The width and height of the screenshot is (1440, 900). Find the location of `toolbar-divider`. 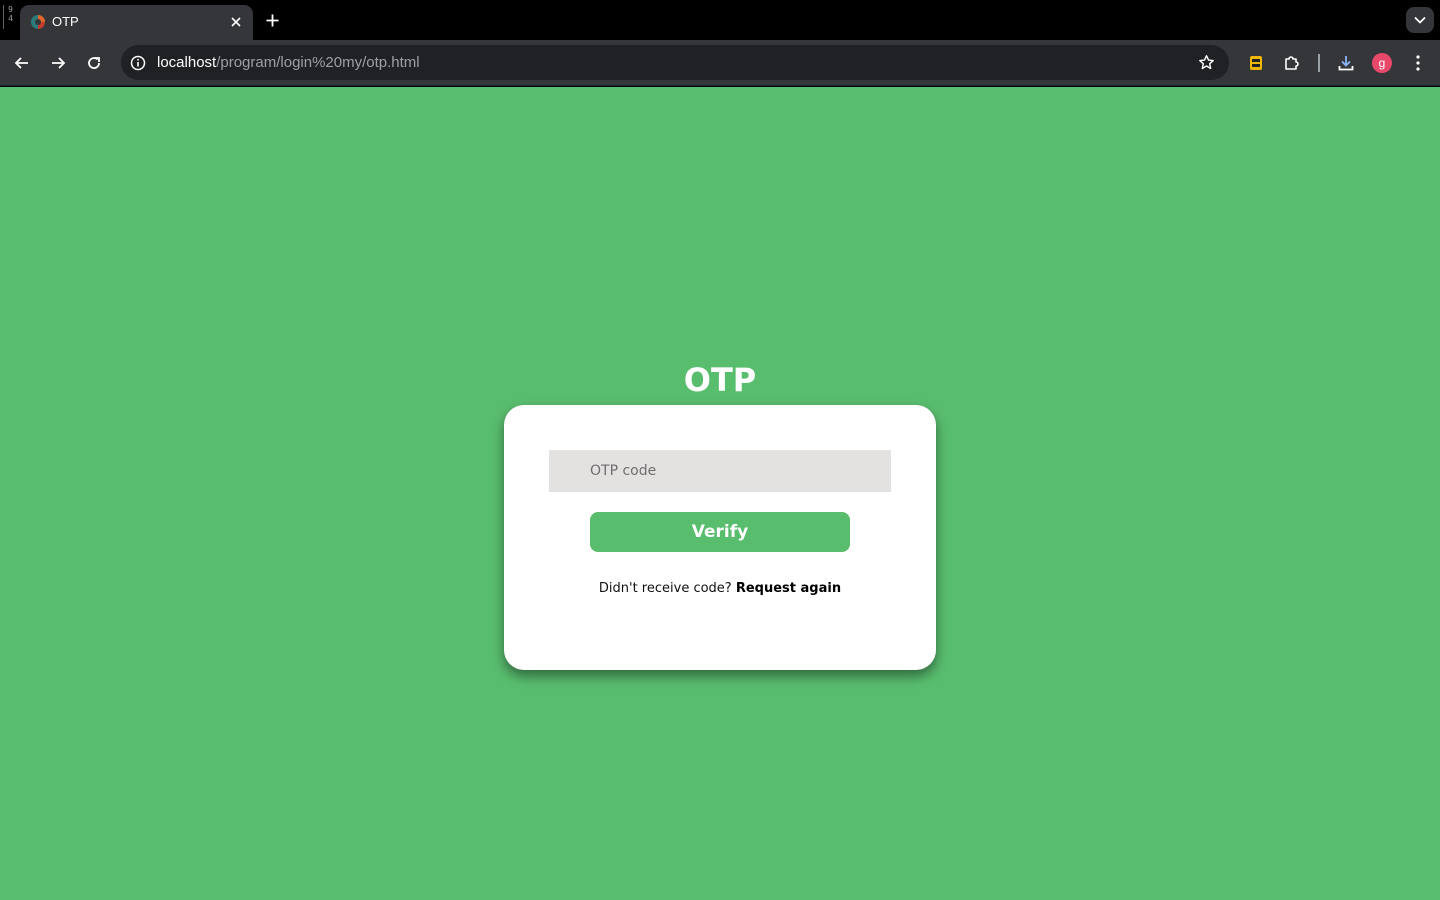

toolbar-divider is located at coordinates (1319, 63).